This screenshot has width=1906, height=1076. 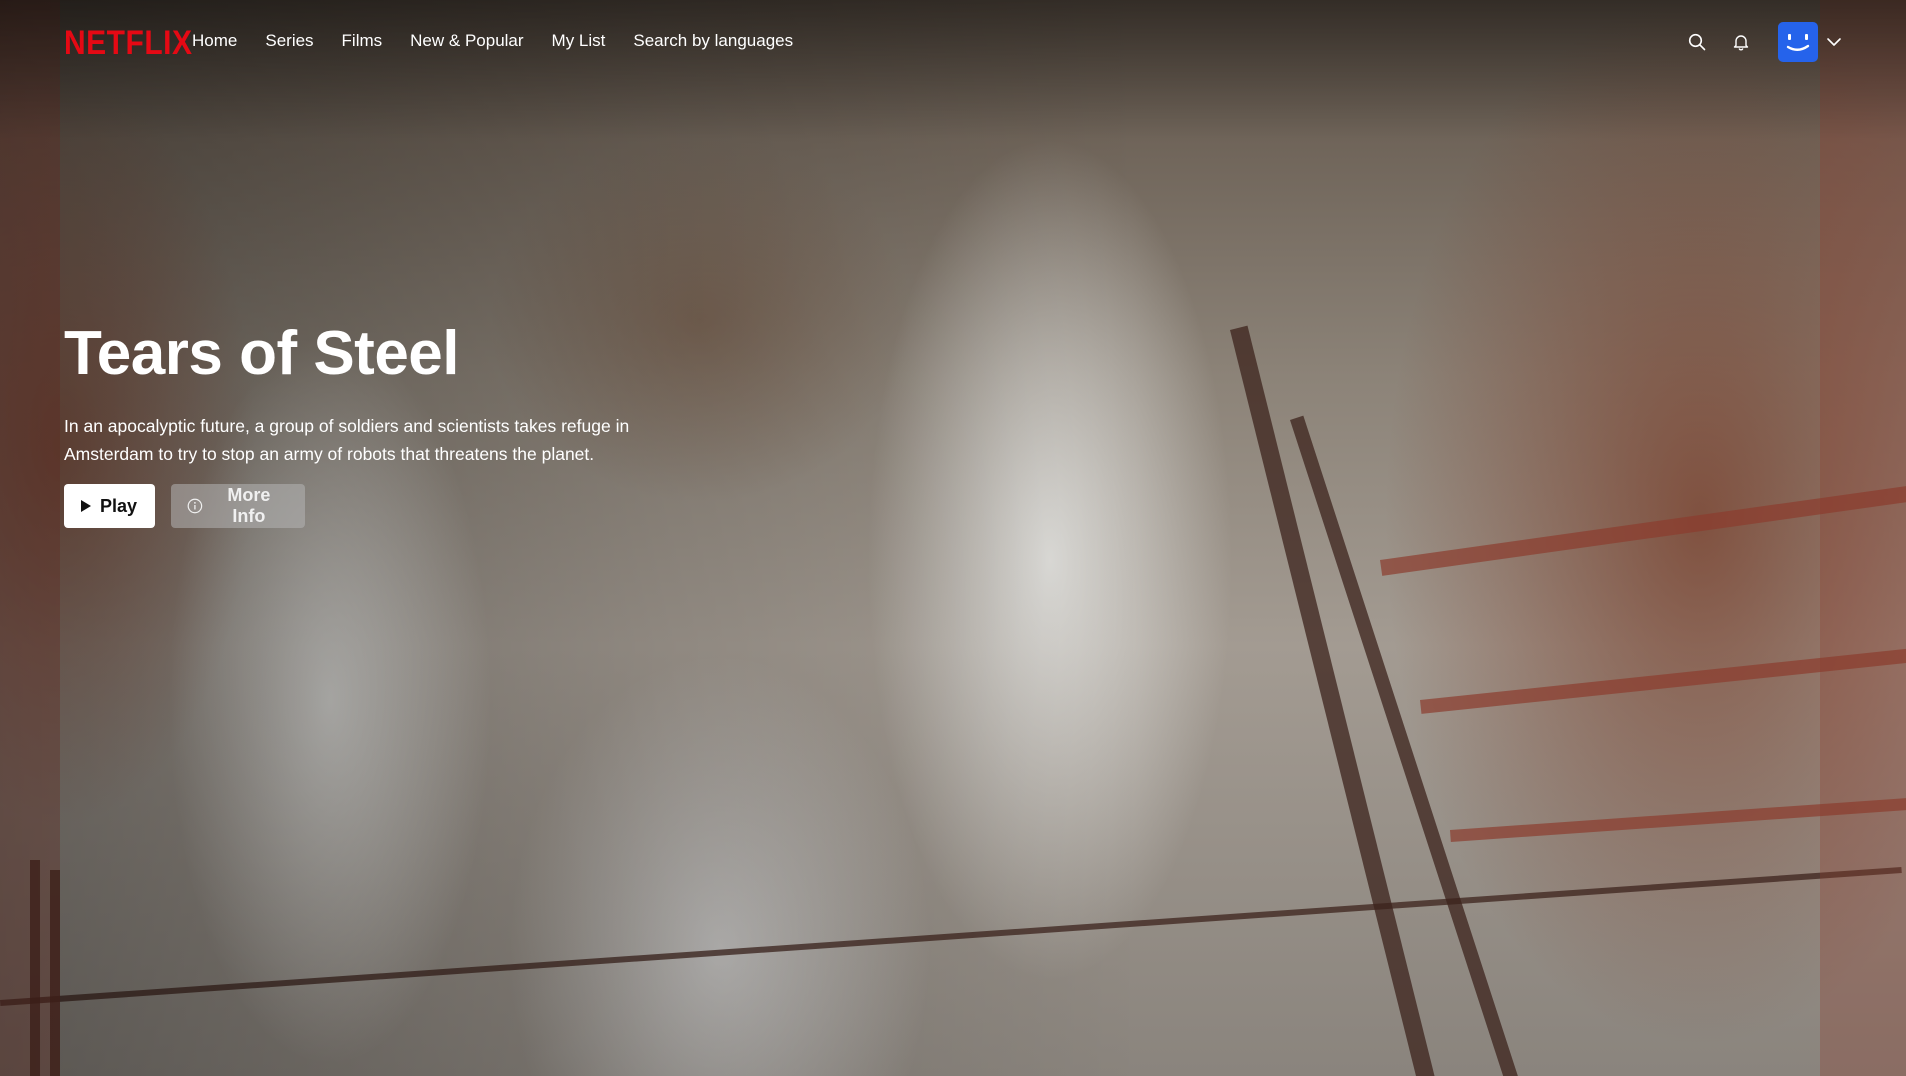 I want to click on hero-title: Tears of Steel, so click(x=262, y=353).